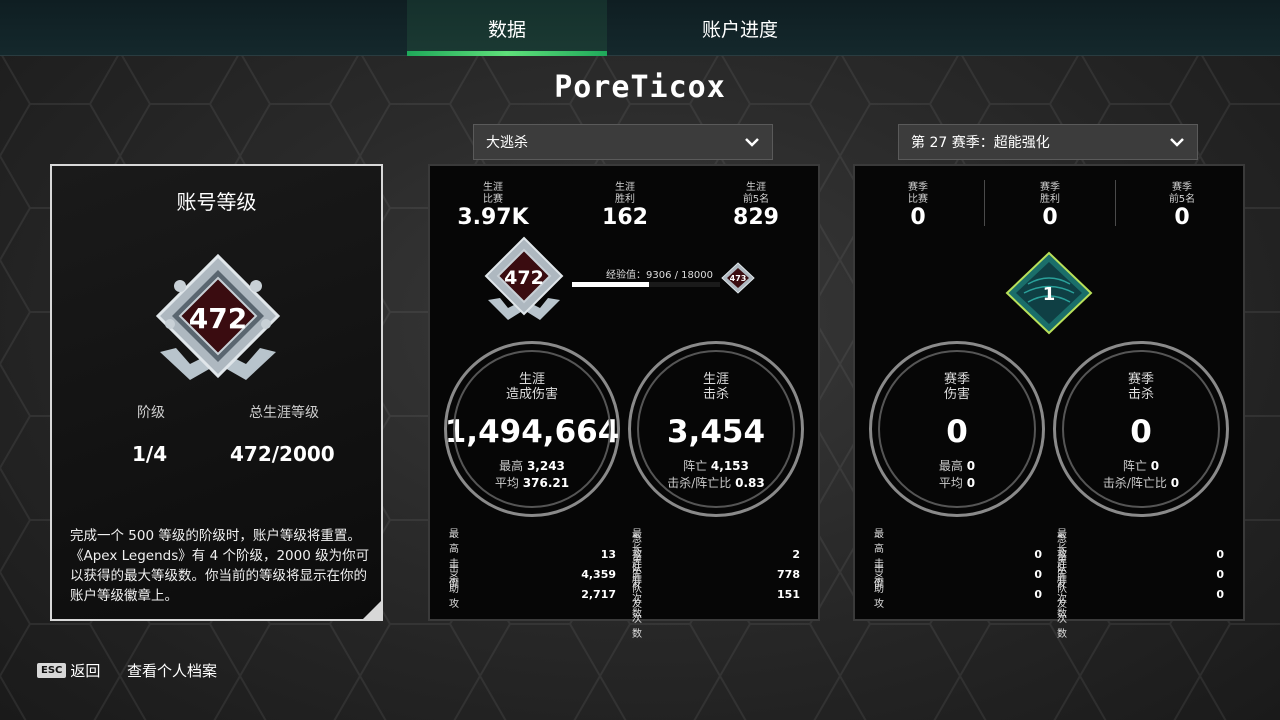 The width and height of the screenshot is (1280, 720). What do you see at coordinates (1182, 217) in the screenshot?
I see `season-top5-value: 0` at bounding box center [1182, 217].